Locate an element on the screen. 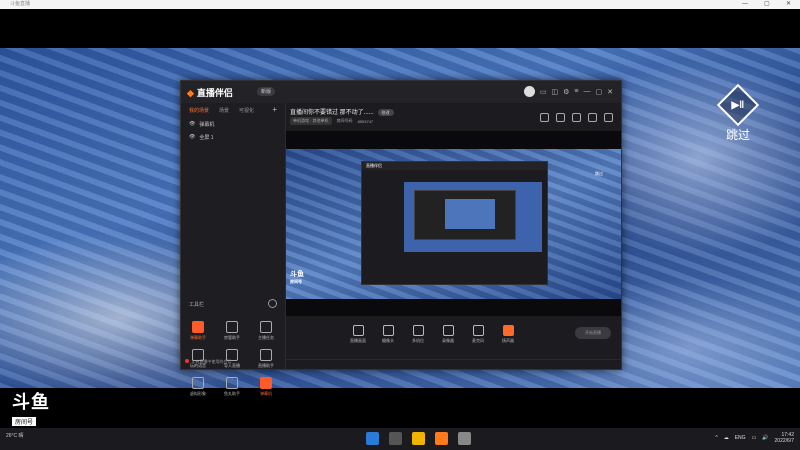 This screenshot has height=450, width=800. tab-visual: 可视化 is located at coordinates (246, 110).